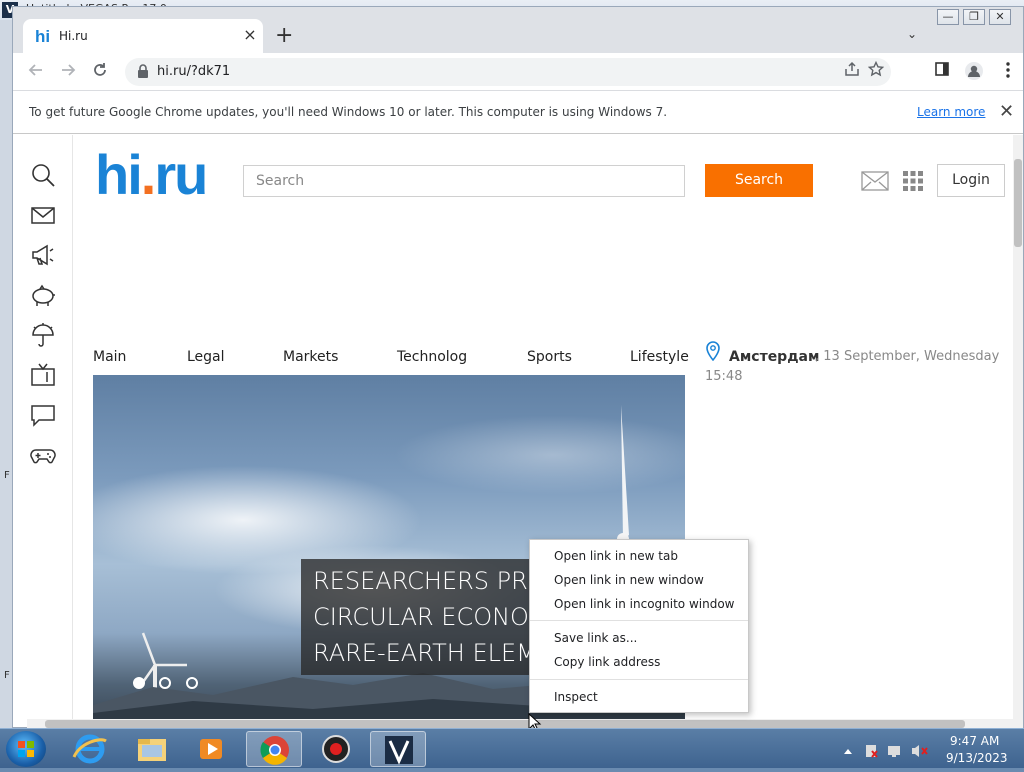 The height and width of the screenshot is (772, 1024). What do you see at coordinates (912, 34) in the screenshot?
I see `tab-search-chevron-icon: ⌄` at bounding box center [912, 34].